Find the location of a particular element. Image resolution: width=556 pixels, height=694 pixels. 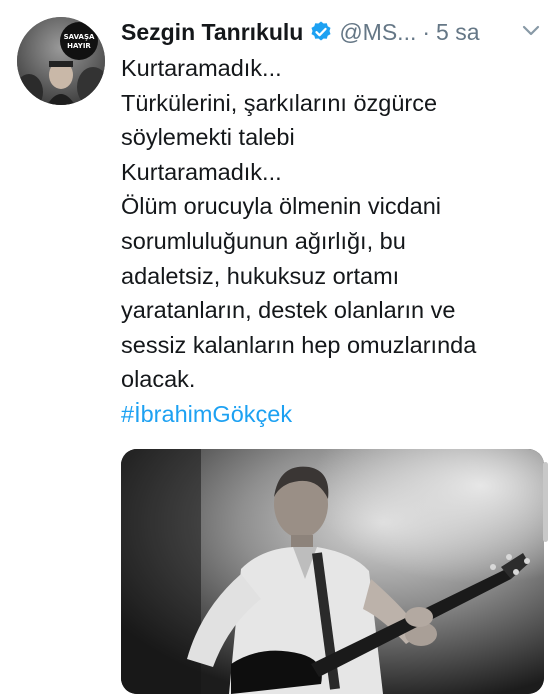

tweet-line: sessiz kalanların hep omuzlarında is located at coordinates (299, 344).